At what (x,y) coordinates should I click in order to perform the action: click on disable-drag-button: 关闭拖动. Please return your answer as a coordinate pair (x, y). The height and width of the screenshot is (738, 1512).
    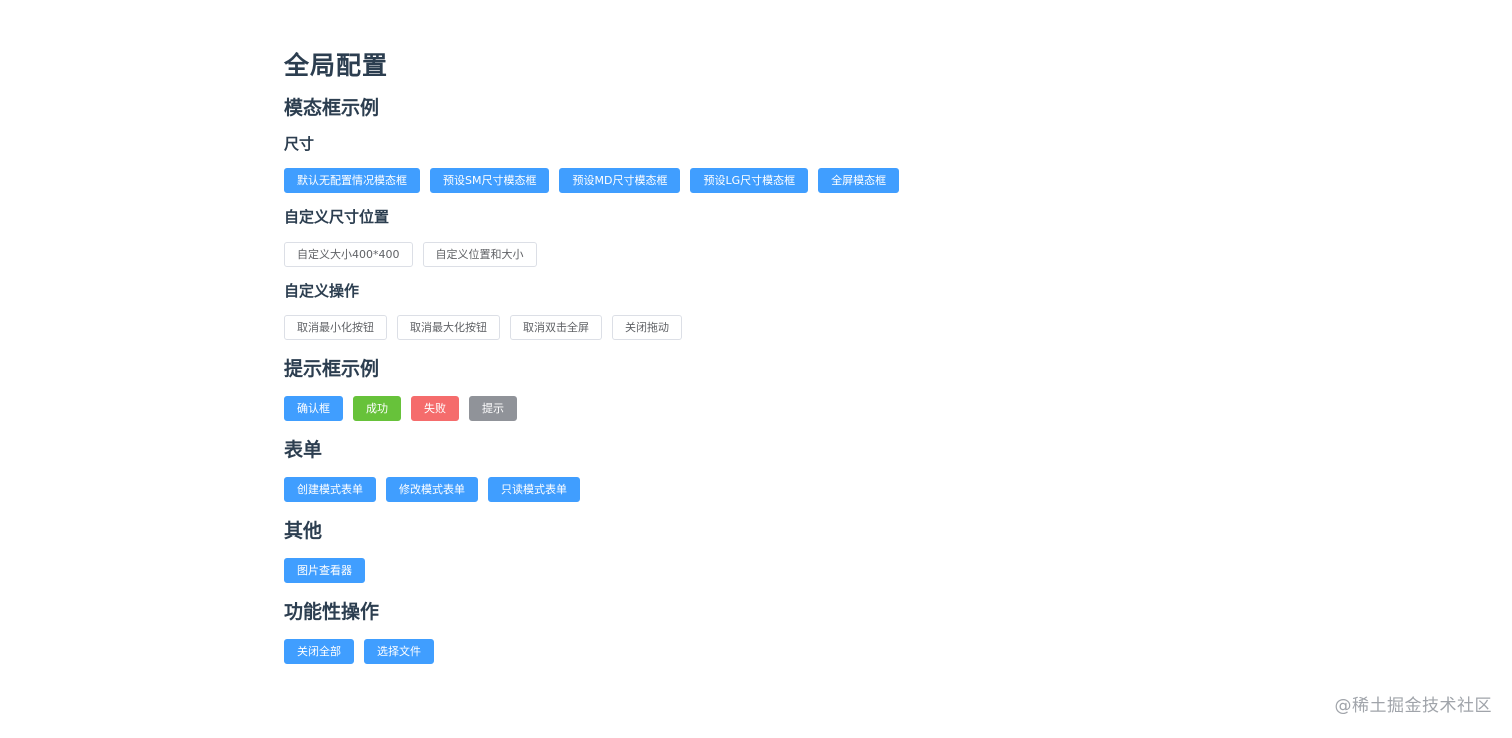
    Looking at the image, I should click on (647, 327).